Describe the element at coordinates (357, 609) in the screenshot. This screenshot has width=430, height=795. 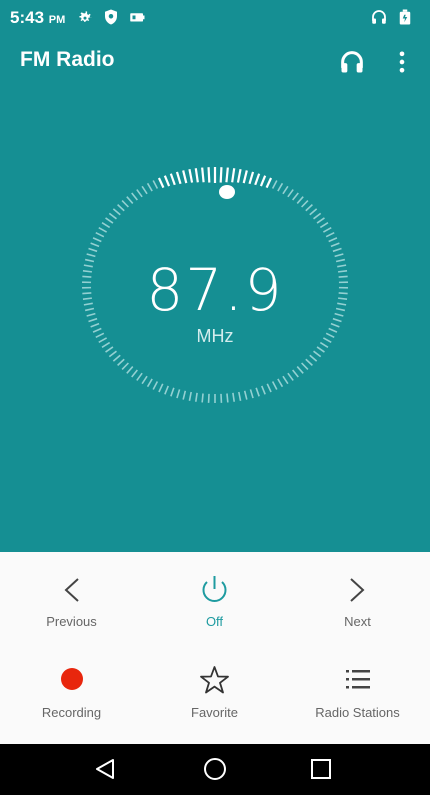
I see `next-button: Next` at that location.